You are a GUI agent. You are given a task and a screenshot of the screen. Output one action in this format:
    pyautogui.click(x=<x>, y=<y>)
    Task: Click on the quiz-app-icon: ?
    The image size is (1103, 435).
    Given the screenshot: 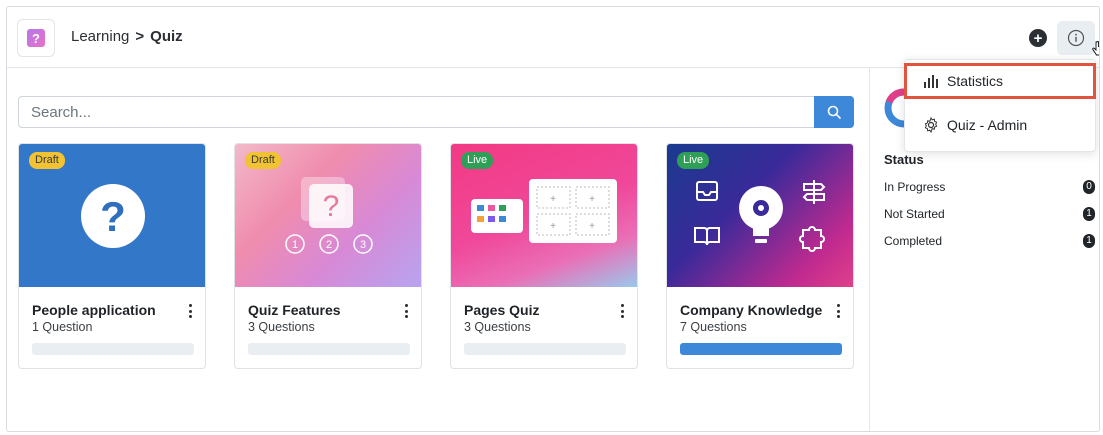 What is the action you would take?
    pyautogui.click(x=36, y=38)
    